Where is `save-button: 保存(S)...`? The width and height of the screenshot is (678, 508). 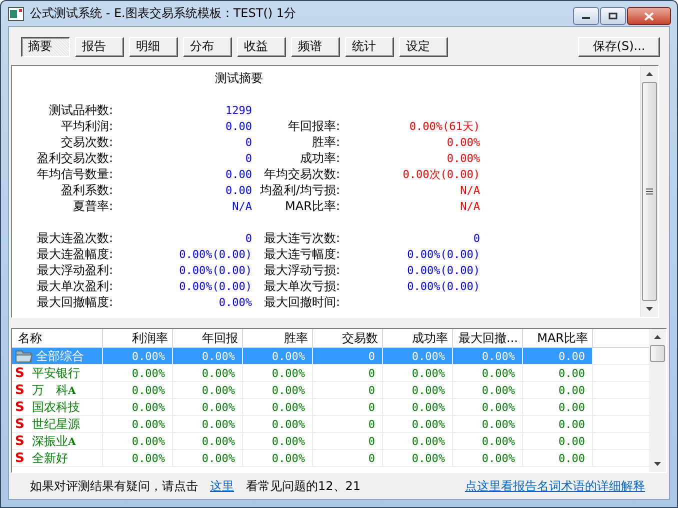 save-button: 保存(S)... is located at coordinates (619, 46).